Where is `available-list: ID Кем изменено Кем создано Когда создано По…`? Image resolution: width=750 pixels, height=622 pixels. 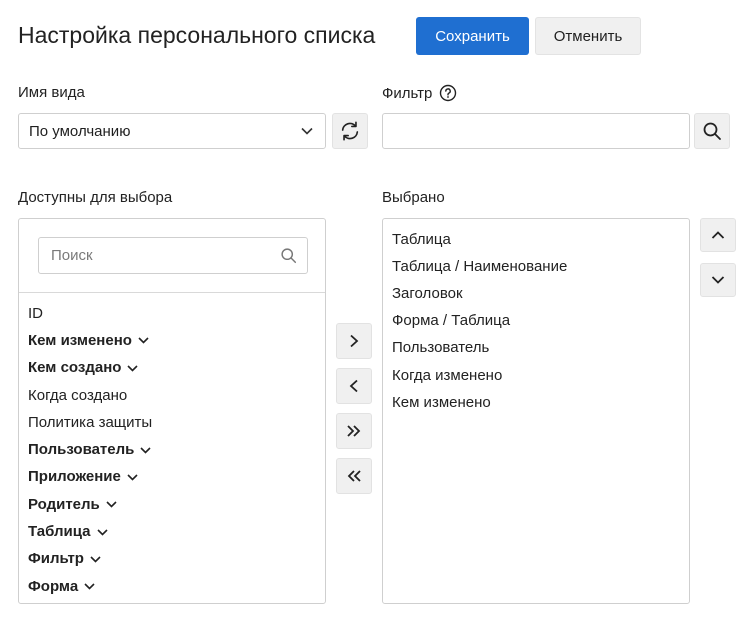
available-list: ID Кем изменено Кем создано Когда создано По… is located at coordinates (90, 450).